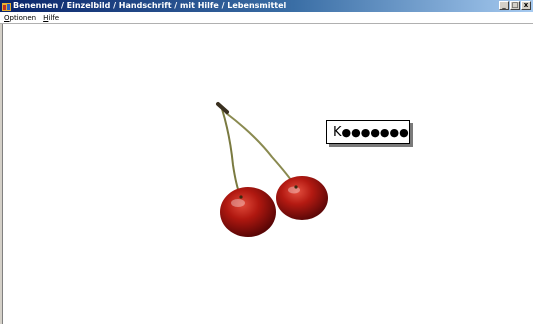 This screenshot has width=533, height=324. Describe the element at coordinates (504, 5) in the screenshot. I see `minimize-button: _` at that location.